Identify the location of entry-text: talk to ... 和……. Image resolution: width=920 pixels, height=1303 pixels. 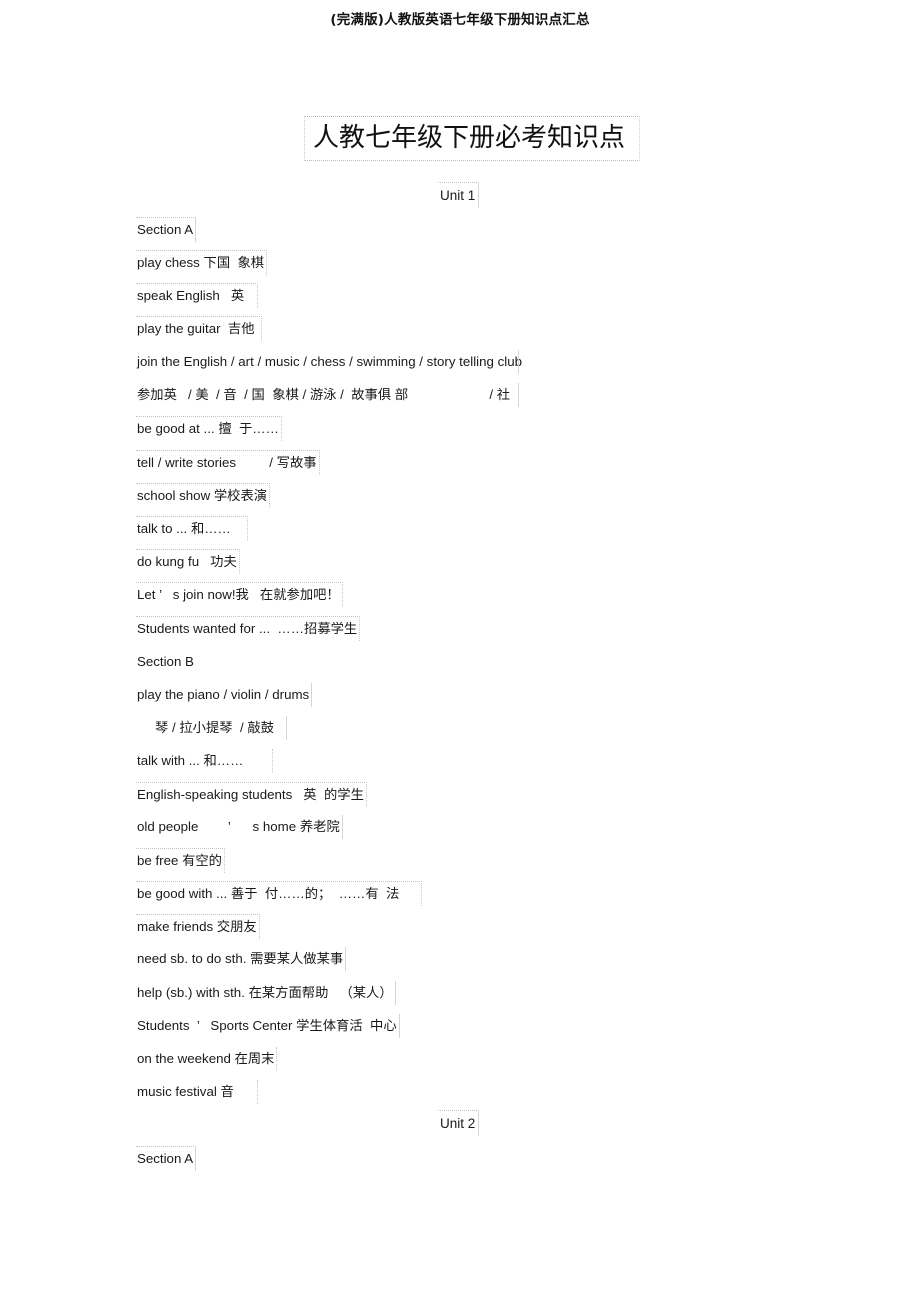
(192, 528).